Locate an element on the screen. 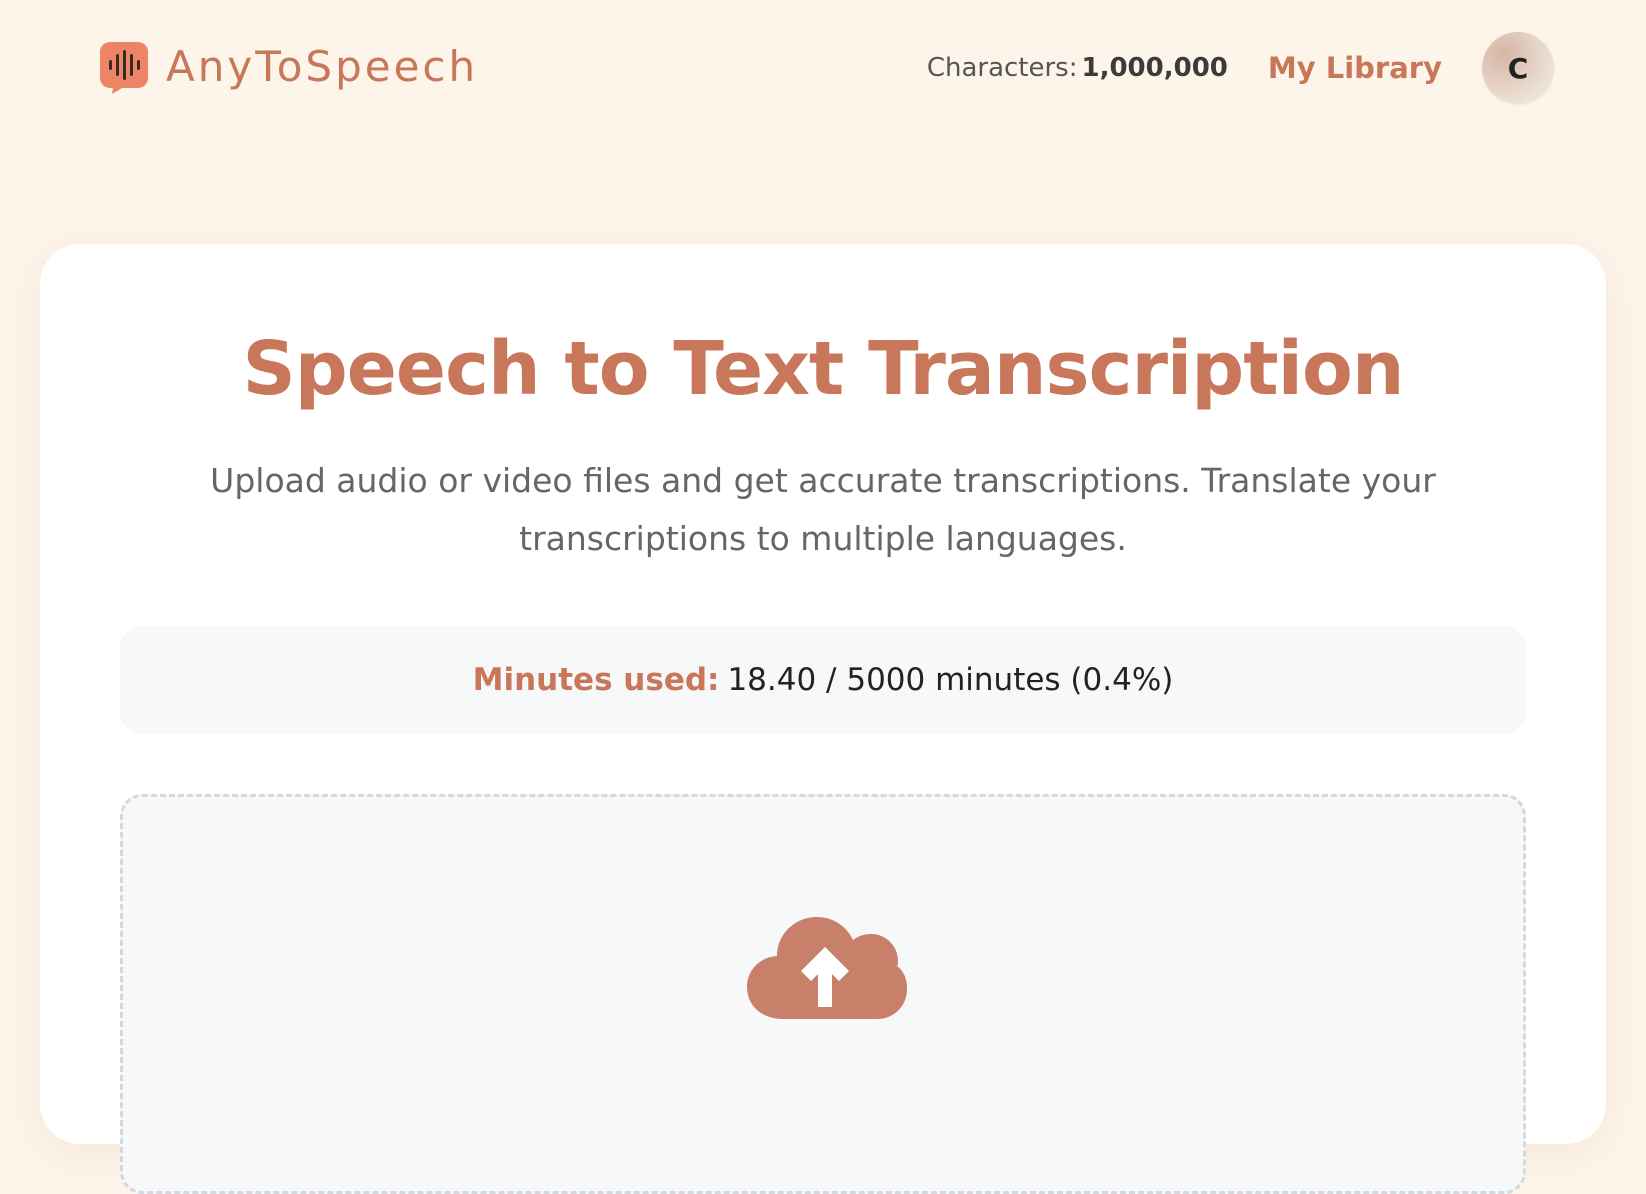 The width and height of the screenshot is (1646, 1194). nav-right: Characters: 1,000,000 My Library C is located at coordinates (1240, 68).